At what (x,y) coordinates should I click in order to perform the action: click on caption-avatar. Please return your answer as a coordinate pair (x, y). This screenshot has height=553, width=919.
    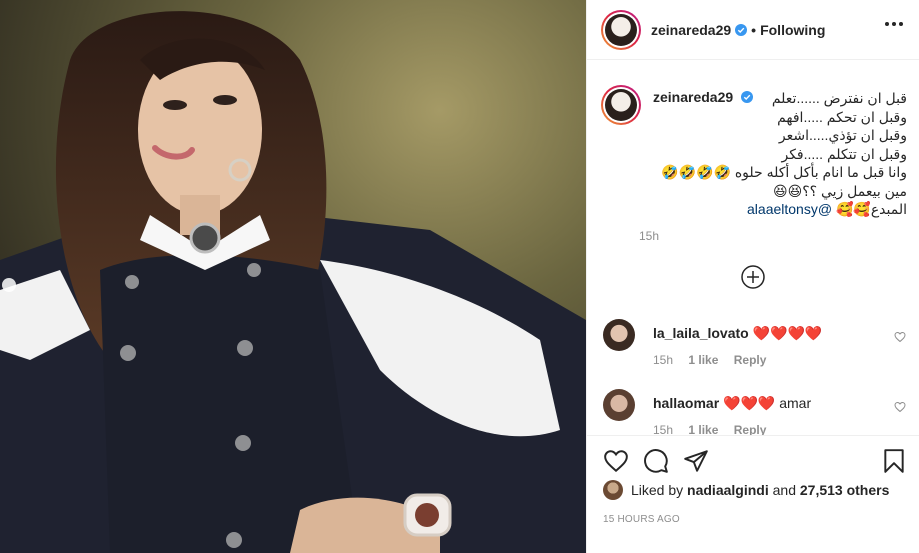
    Looking at the image, I should click on (621, 105).